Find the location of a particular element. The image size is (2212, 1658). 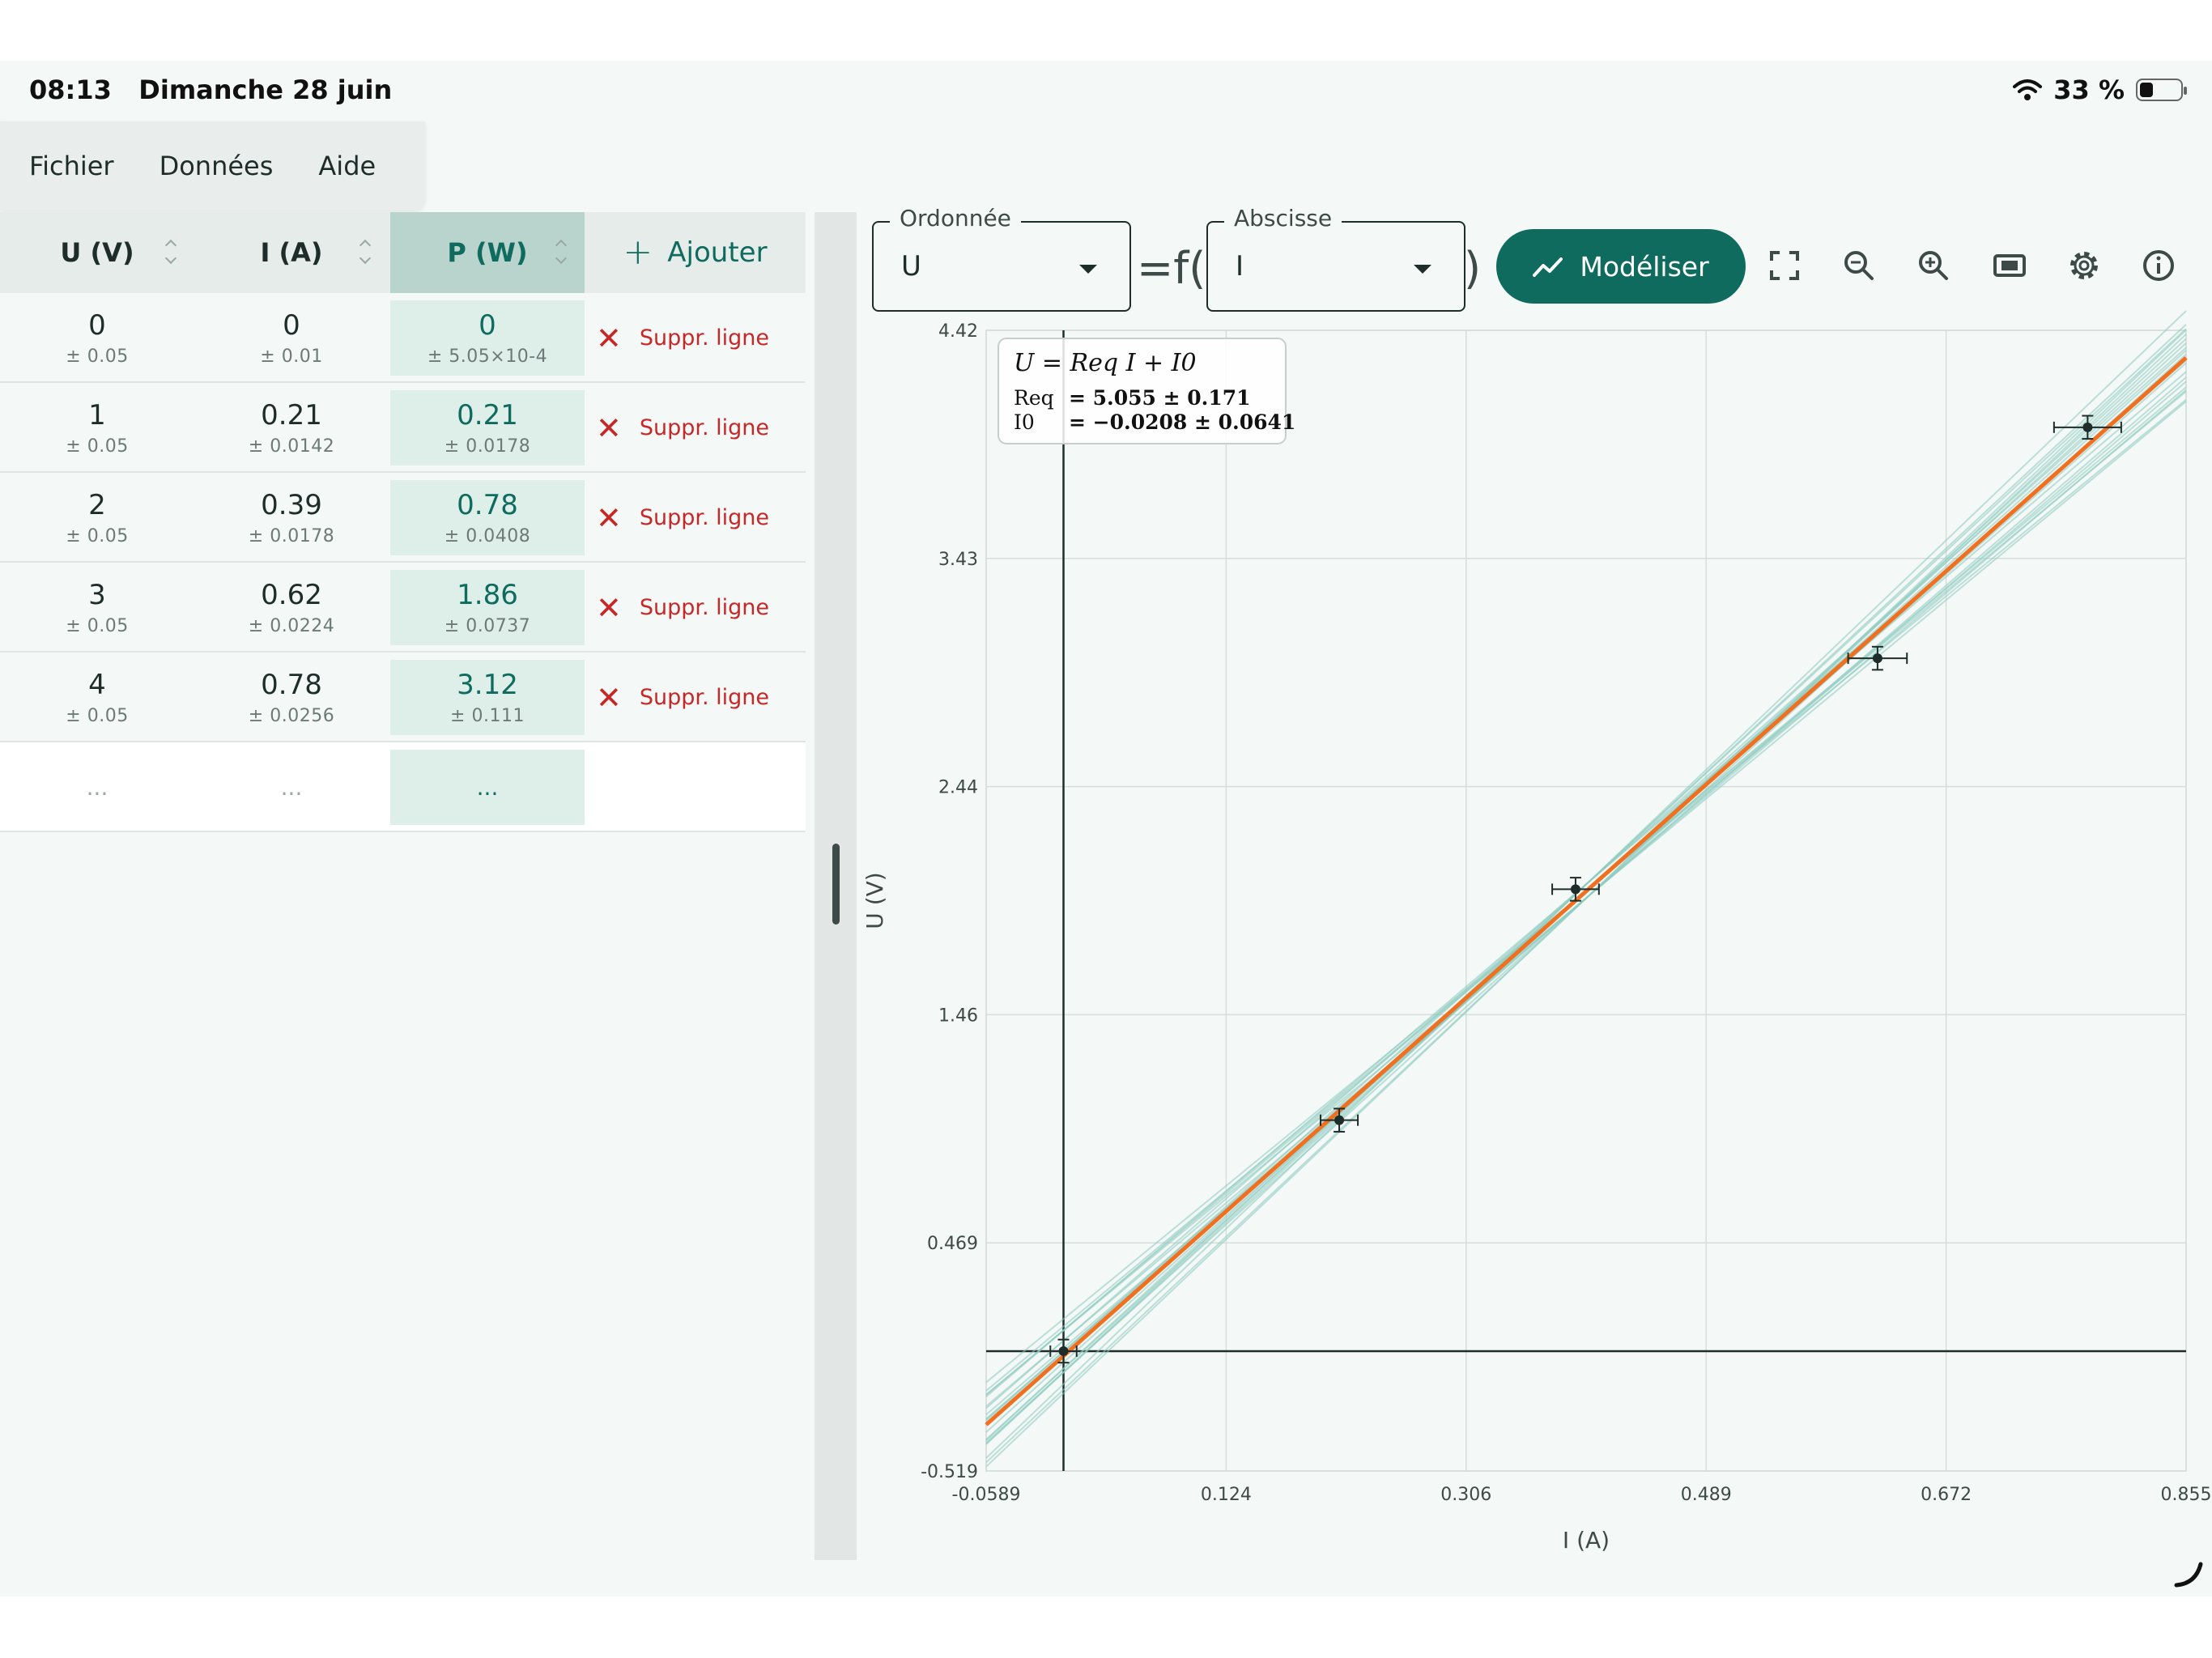

wifi-icon is located at coordinates (2028, 89).